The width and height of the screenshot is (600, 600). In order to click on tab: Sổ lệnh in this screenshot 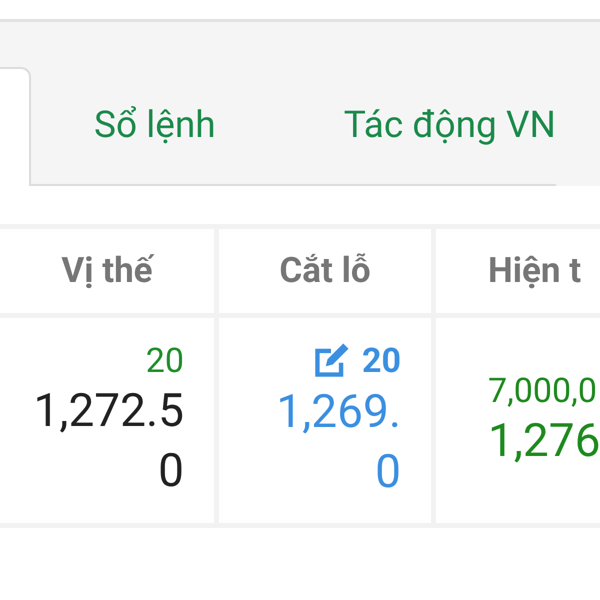, I will do `click(187, 126)`.